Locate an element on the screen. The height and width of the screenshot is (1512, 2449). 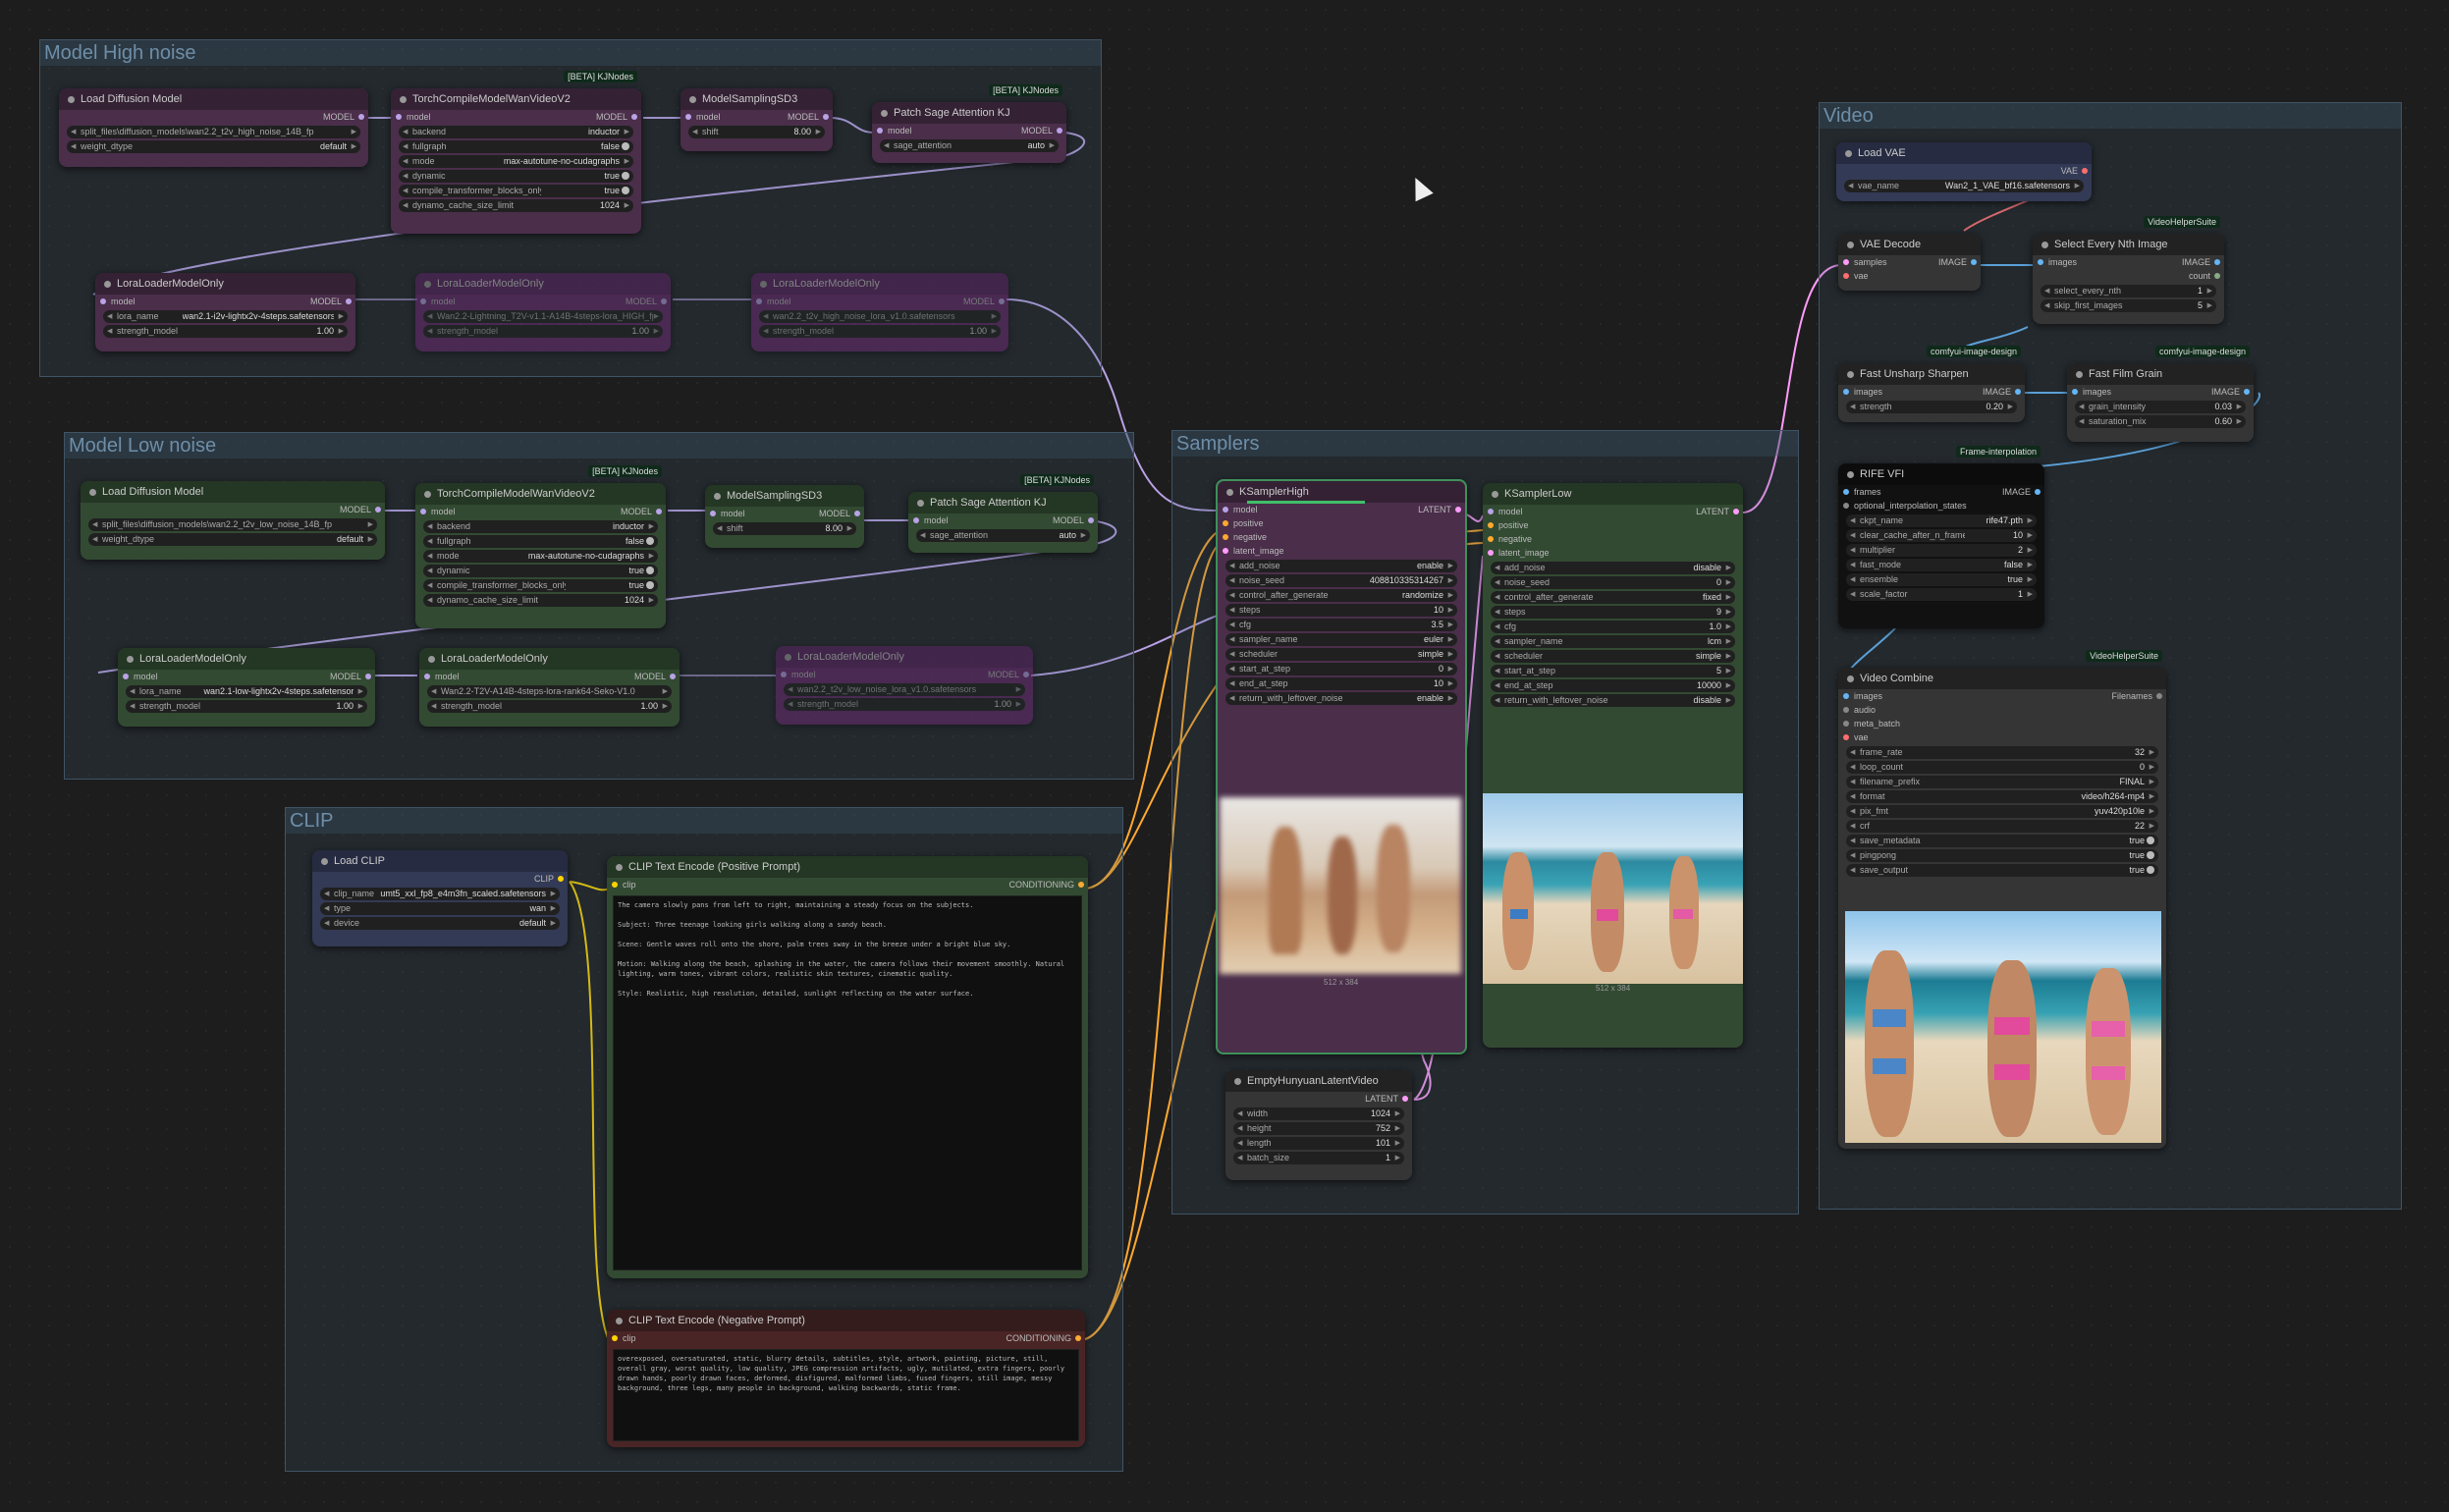
compile-blocks-only-toggle: compile_transformer_blocks_only true is located at coordinates (540, 585).